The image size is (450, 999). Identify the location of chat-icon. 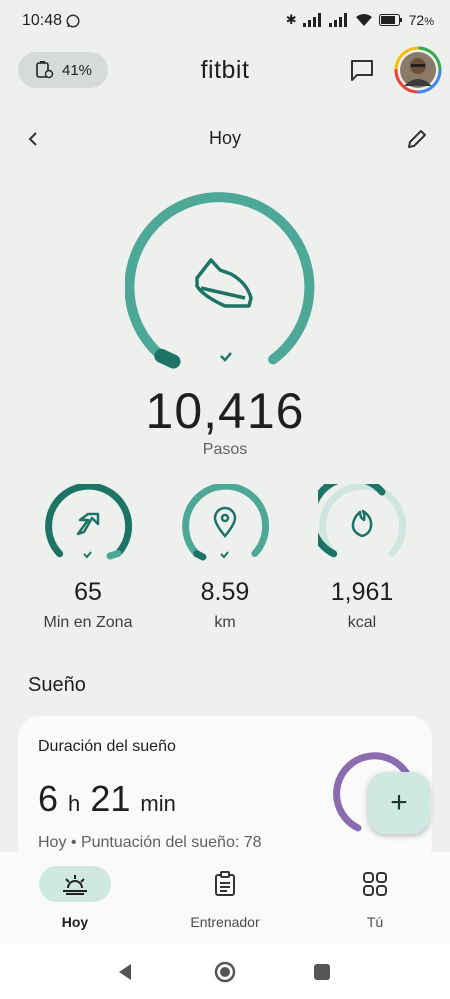
(362, 70).